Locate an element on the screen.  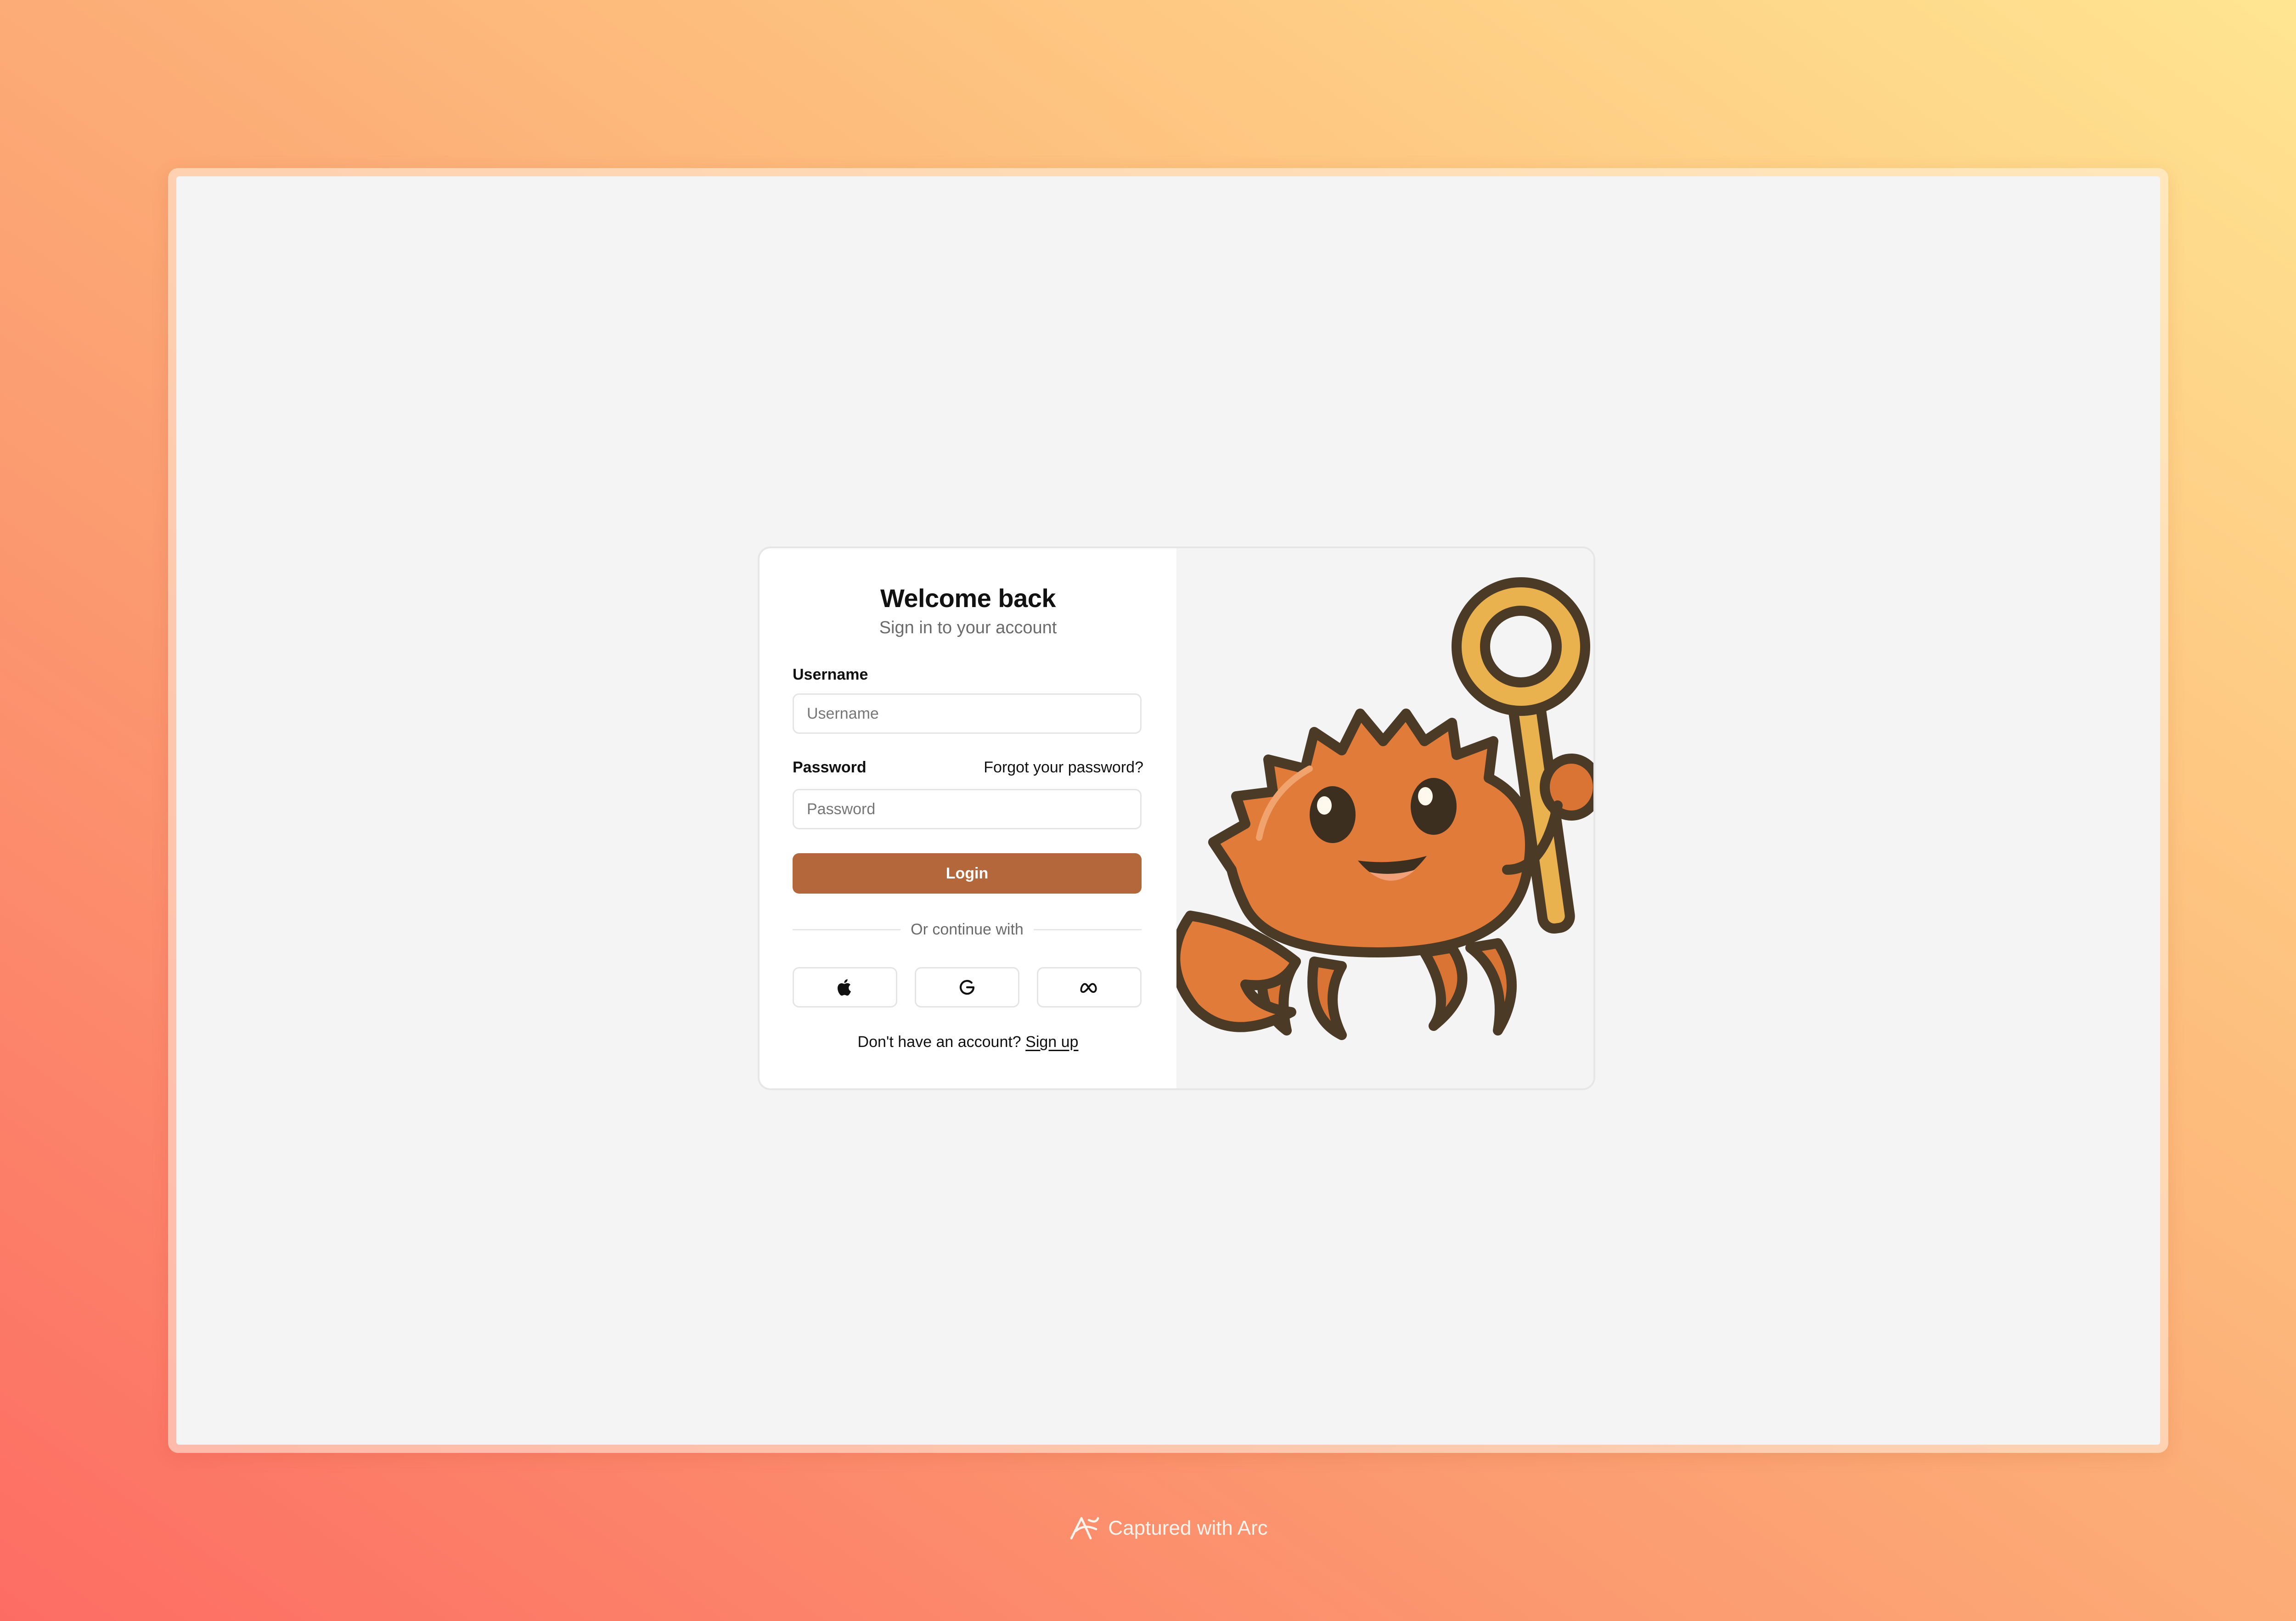
apple-login-button is located at coordinates (845, 987).